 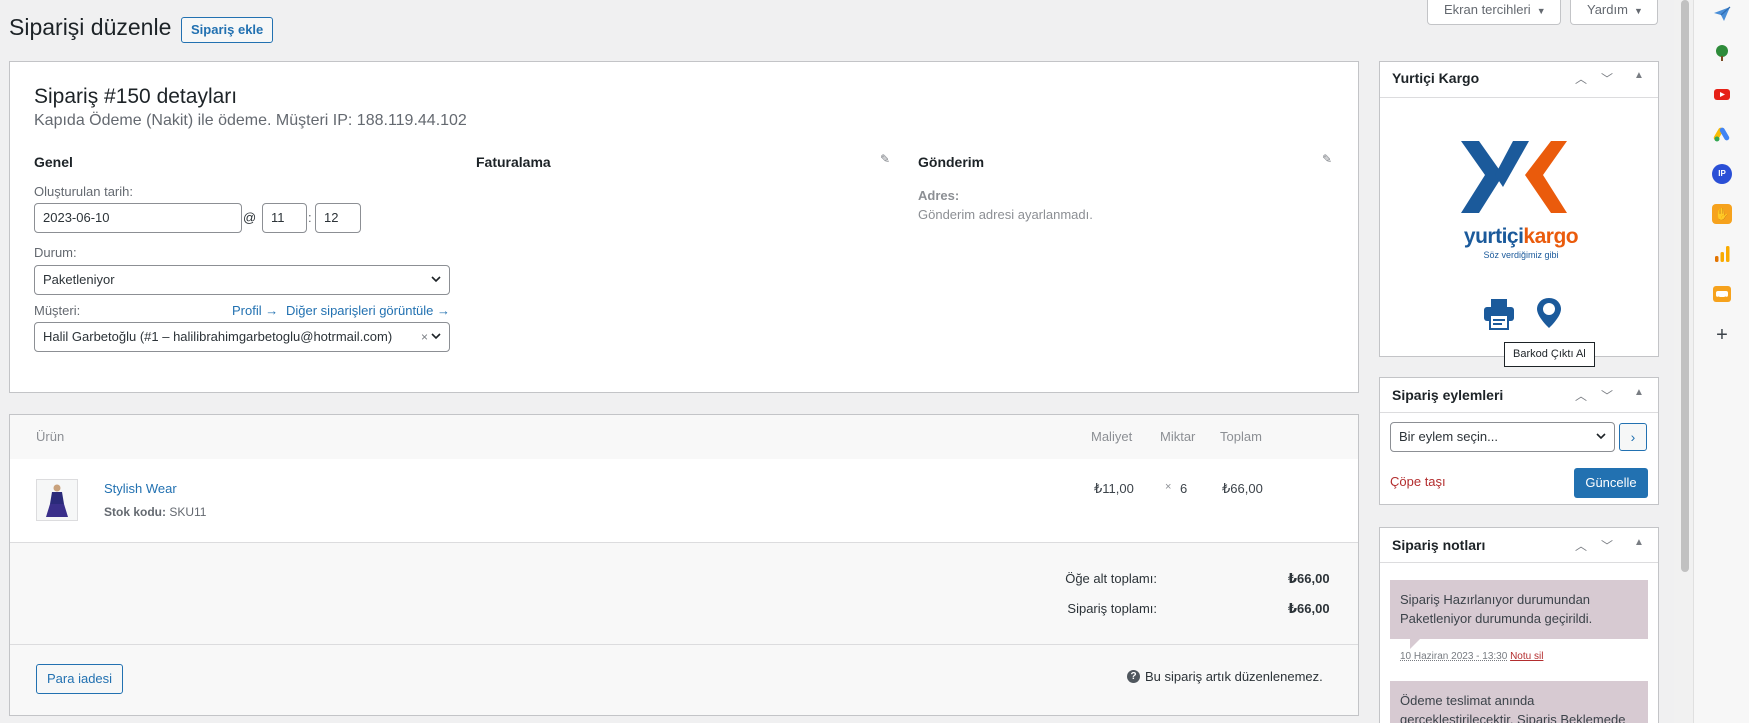 I want to click on item-total: ₺66,00, so click(x=1242, y=488).